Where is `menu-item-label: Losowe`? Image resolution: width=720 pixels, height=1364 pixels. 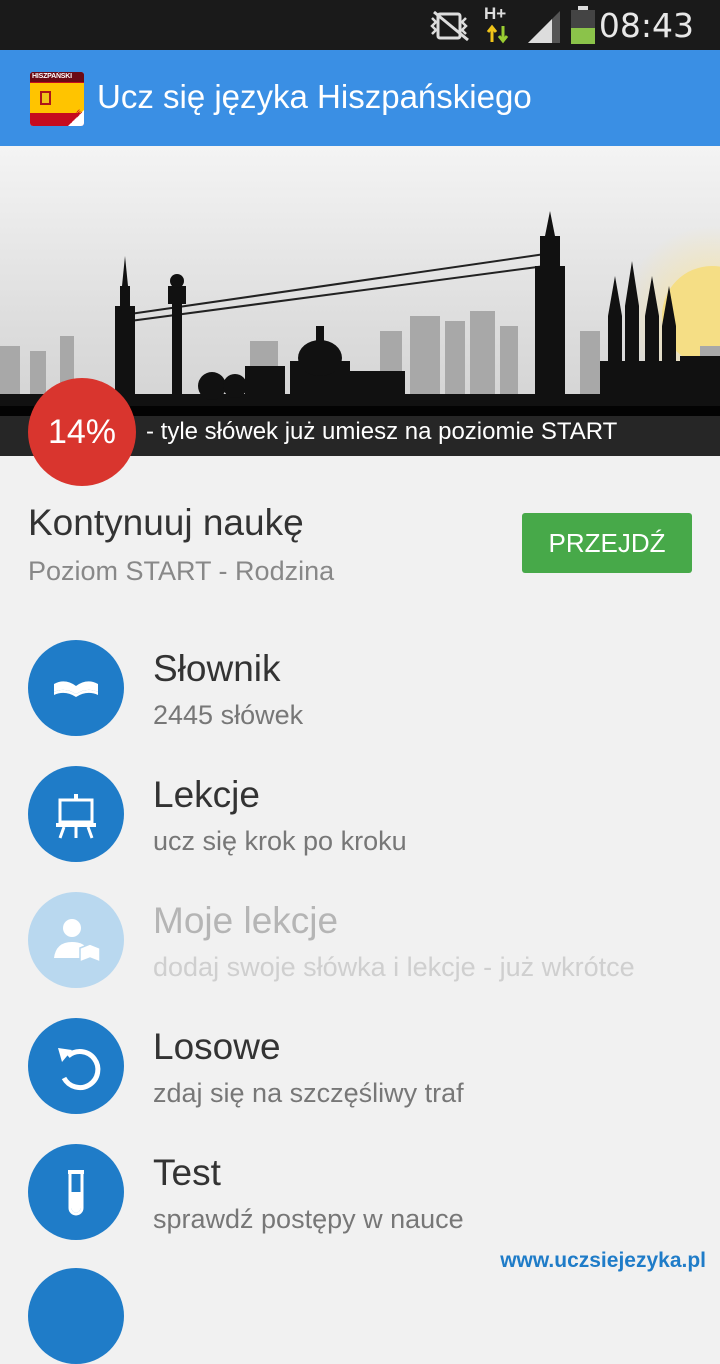
menu-item-label: Losowe is located at coordinates (217, 1046).